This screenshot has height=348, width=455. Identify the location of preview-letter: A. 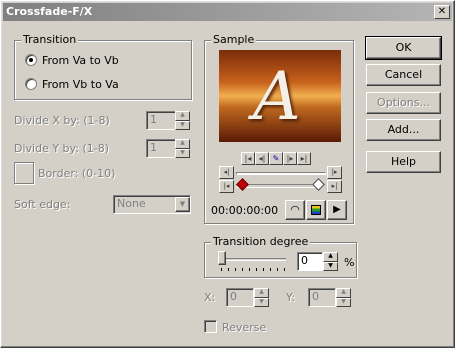
(277, 96).